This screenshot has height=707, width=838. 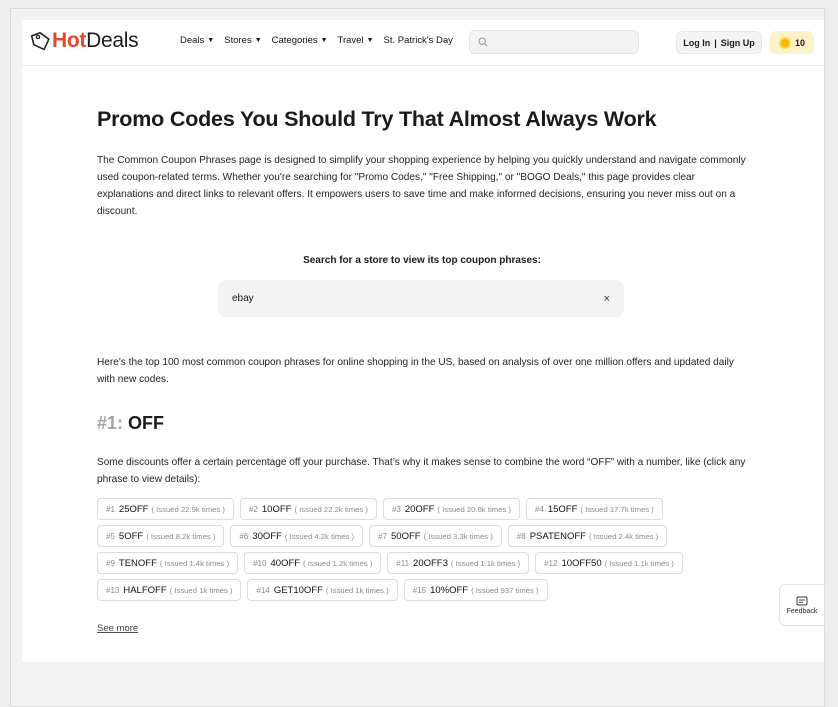 What do you see at coordinates (719, 42) in the screenshot?
I see `login-signup-button: Log In | Sign Up` at bounding box center [719, 42].